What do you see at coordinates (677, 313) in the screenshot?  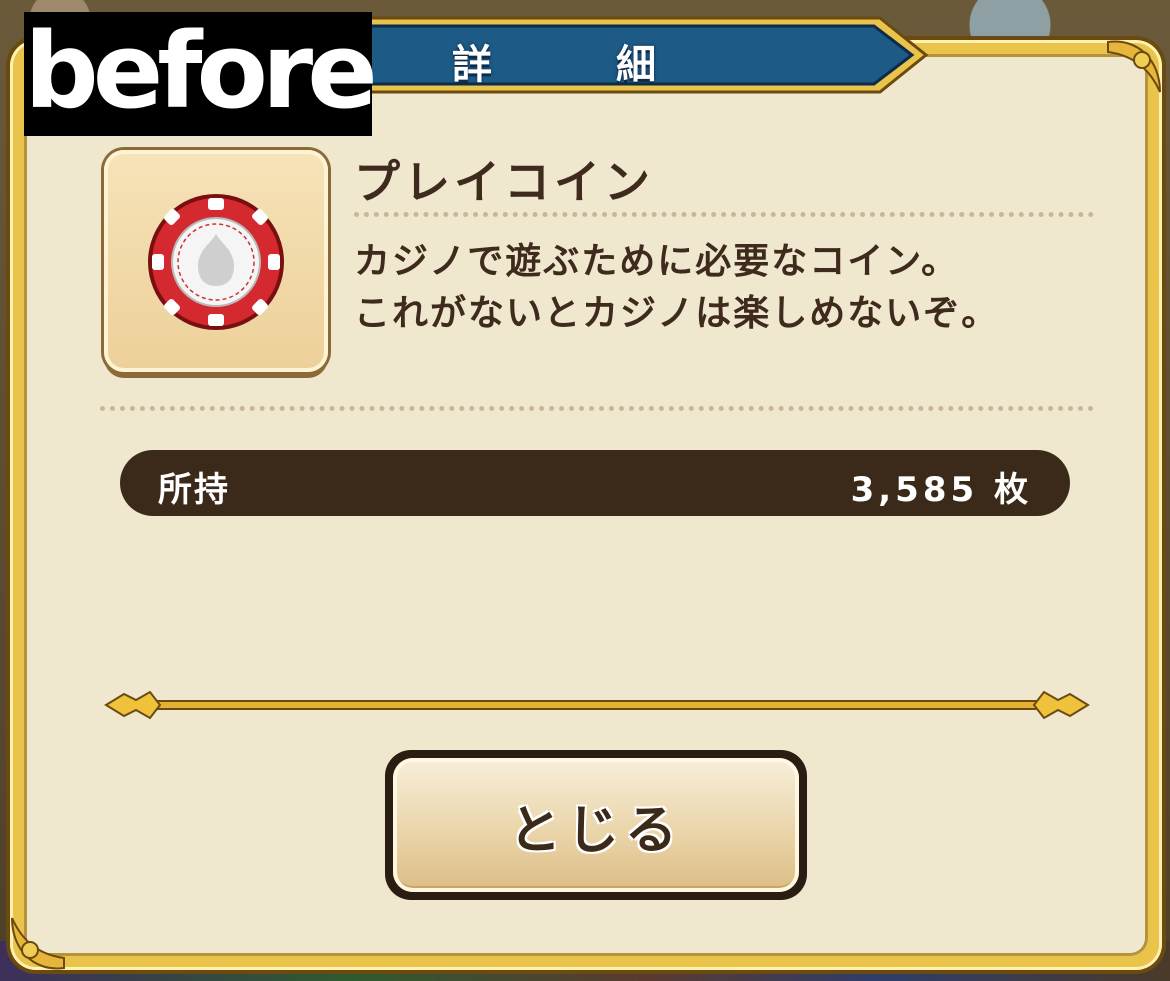 I see `description-line: これがないとカジノは楽しめないぞ。` at bounding box center [677, 313].